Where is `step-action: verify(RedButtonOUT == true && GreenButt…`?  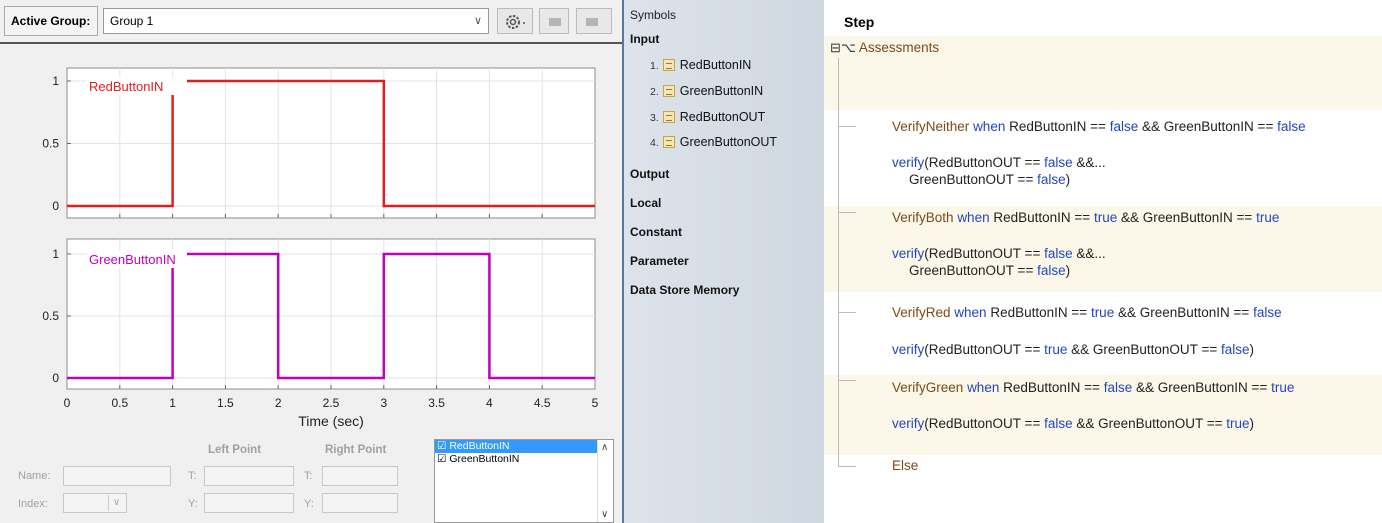
step-action: verify(RedButtonOUT == true && GreenButt… is located at coordinates (1073, 349).